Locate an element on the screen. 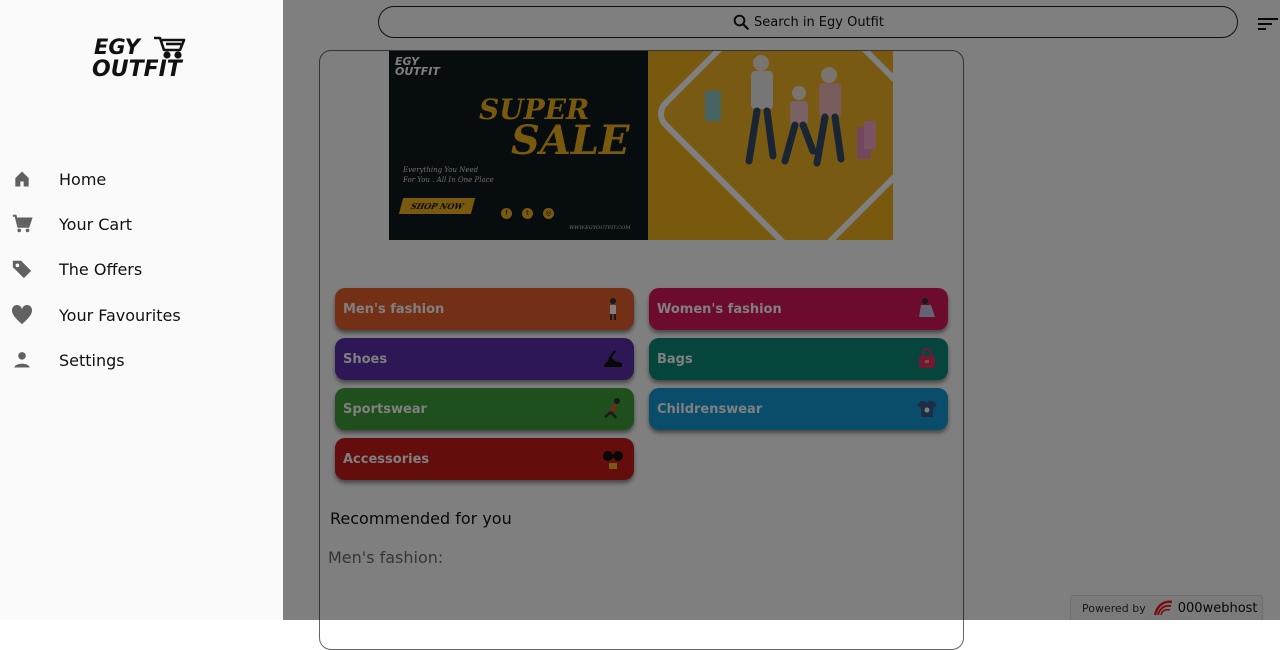 Image resolution: width=1280 pixels, height=650 pixels. cart-icon is located at coordinates (22, 224).